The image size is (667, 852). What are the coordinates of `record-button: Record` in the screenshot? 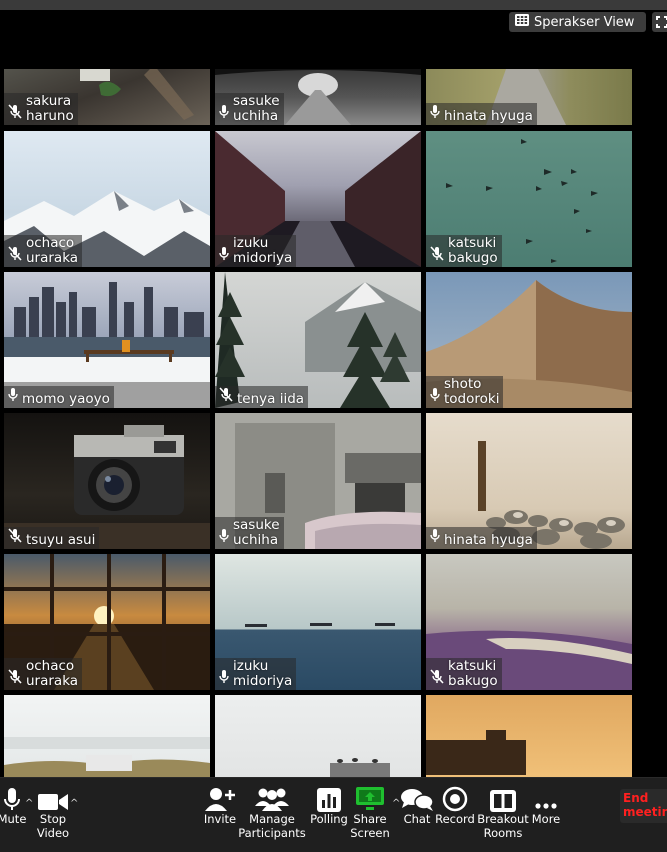 It's located at (455, 804).